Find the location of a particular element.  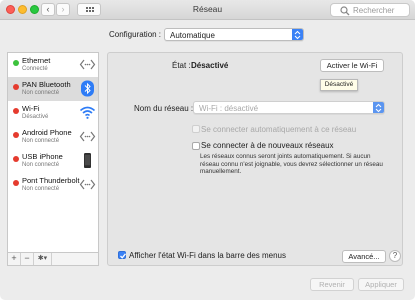

android-arrows-icon is located at coordinates (87, 136).